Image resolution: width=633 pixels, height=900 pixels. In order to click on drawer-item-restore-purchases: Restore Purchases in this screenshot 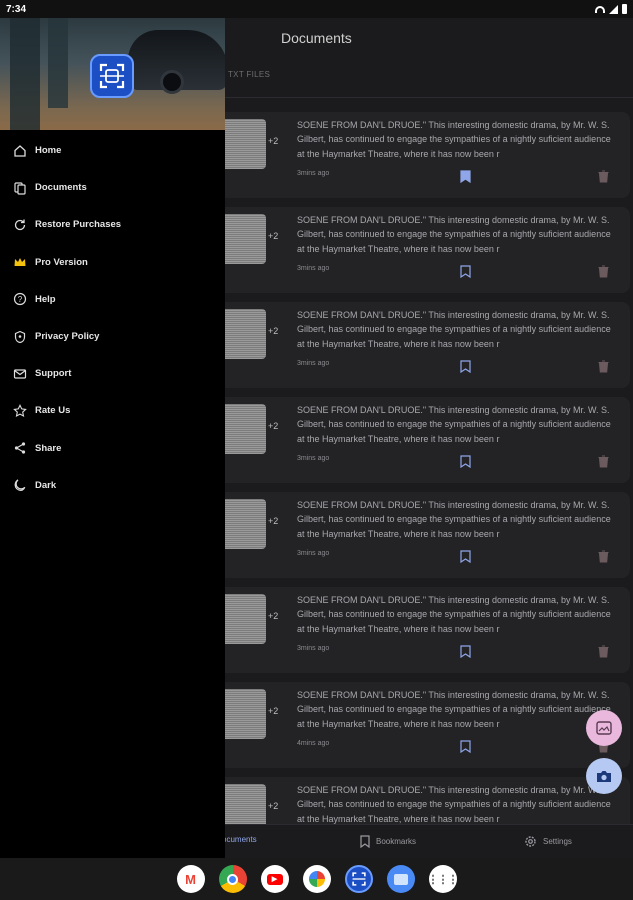, I will do `click(112, 224)`.